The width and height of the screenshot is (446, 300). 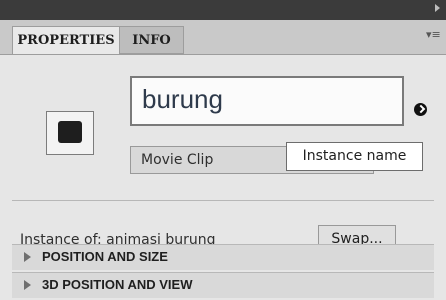 I want to click on divider, so click(x=223, y=200).